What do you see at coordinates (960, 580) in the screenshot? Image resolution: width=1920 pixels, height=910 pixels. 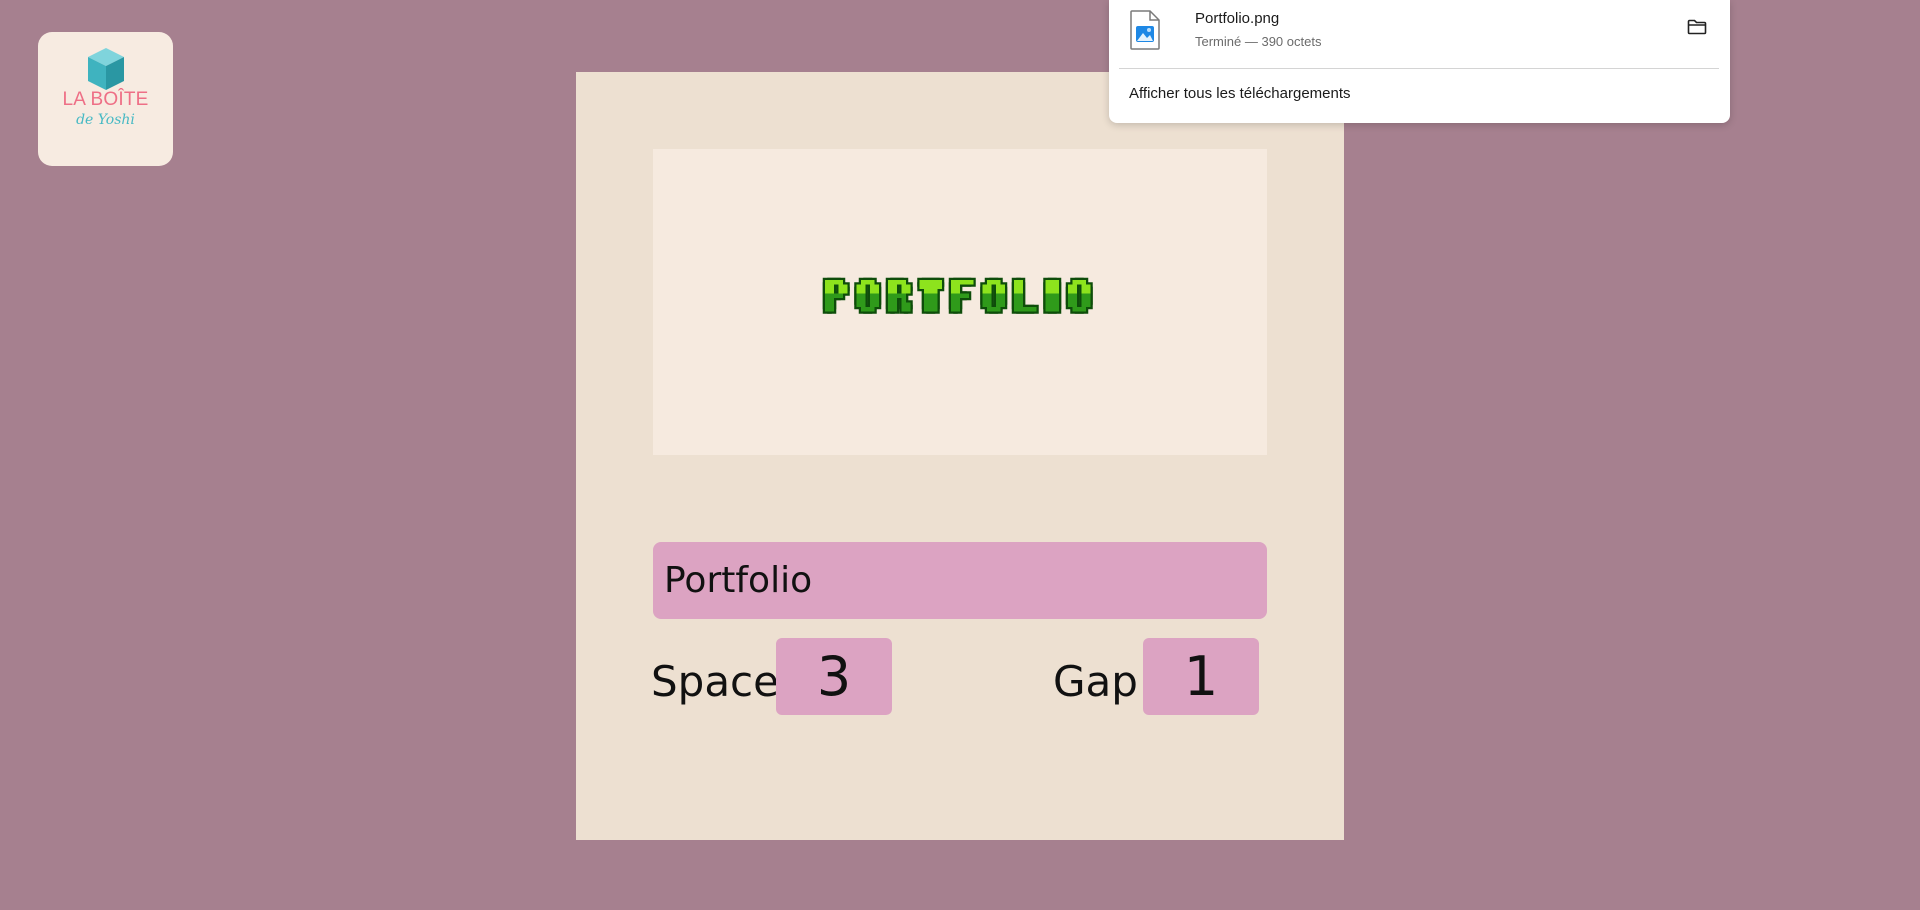 I see `text-input: Portfolio` at bounding box center [960, 580].